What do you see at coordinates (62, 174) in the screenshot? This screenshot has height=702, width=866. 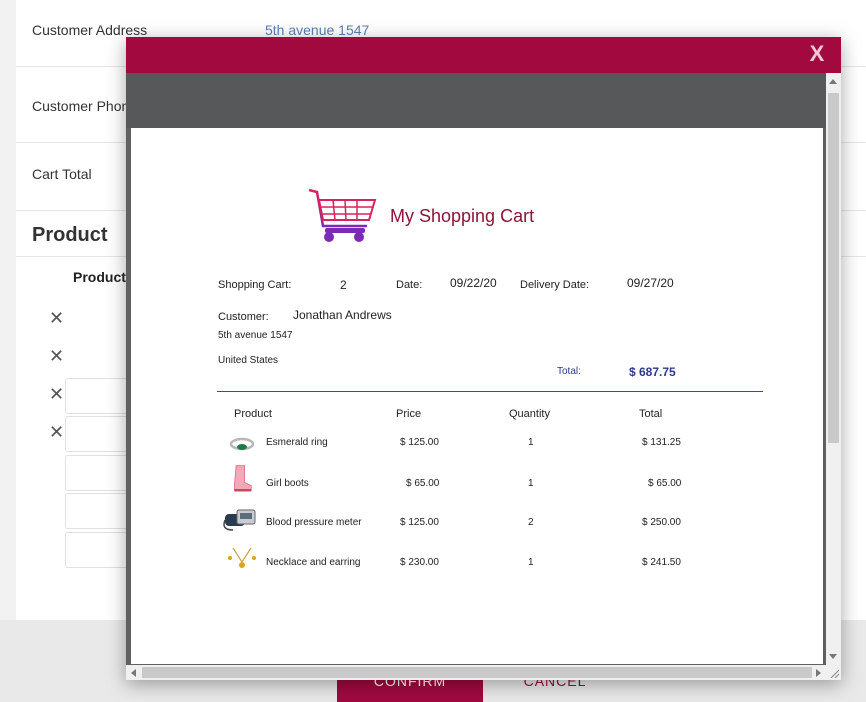 I see `cart-total-label: Cart Total` at bounding box center [62, 174].